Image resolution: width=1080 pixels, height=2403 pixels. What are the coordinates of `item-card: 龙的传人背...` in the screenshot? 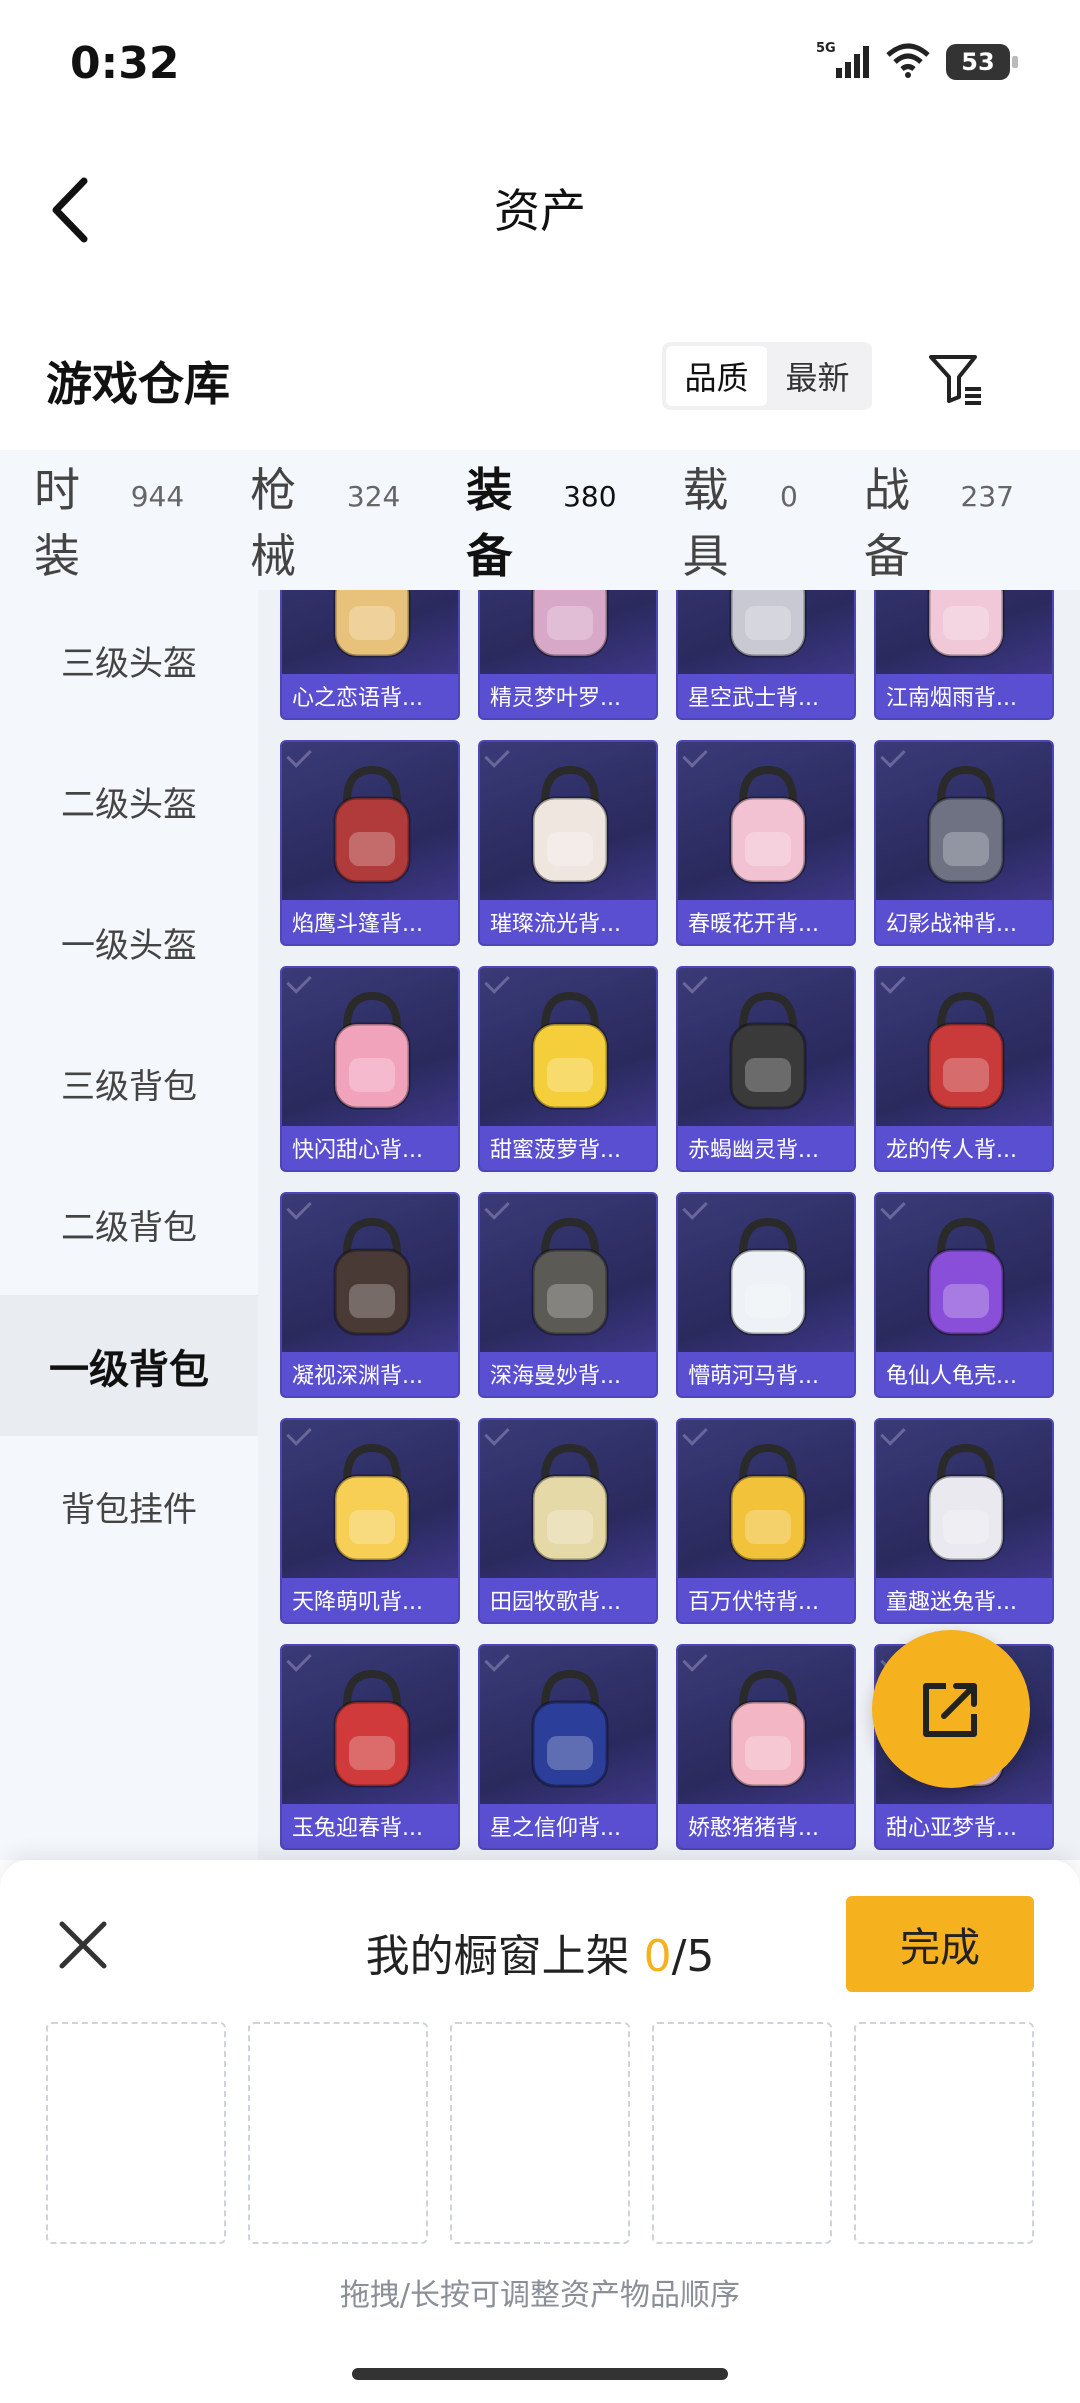 It's located at (964, 1069).